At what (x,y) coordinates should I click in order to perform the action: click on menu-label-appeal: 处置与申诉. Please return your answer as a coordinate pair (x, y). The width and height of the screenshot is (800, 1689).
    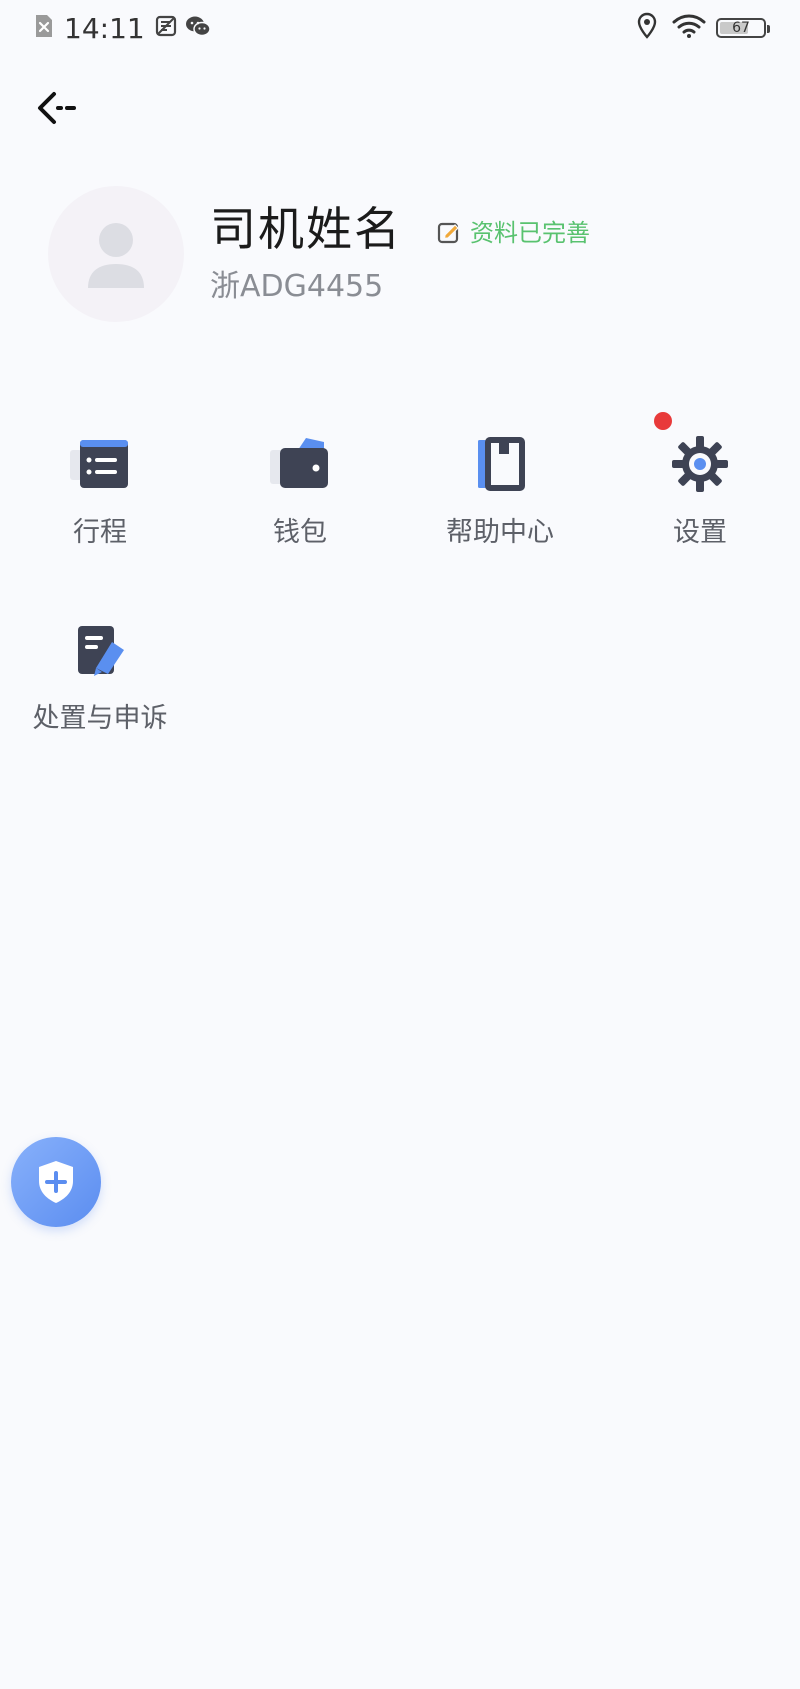
    Looking at the image, I should click on (100, 718).